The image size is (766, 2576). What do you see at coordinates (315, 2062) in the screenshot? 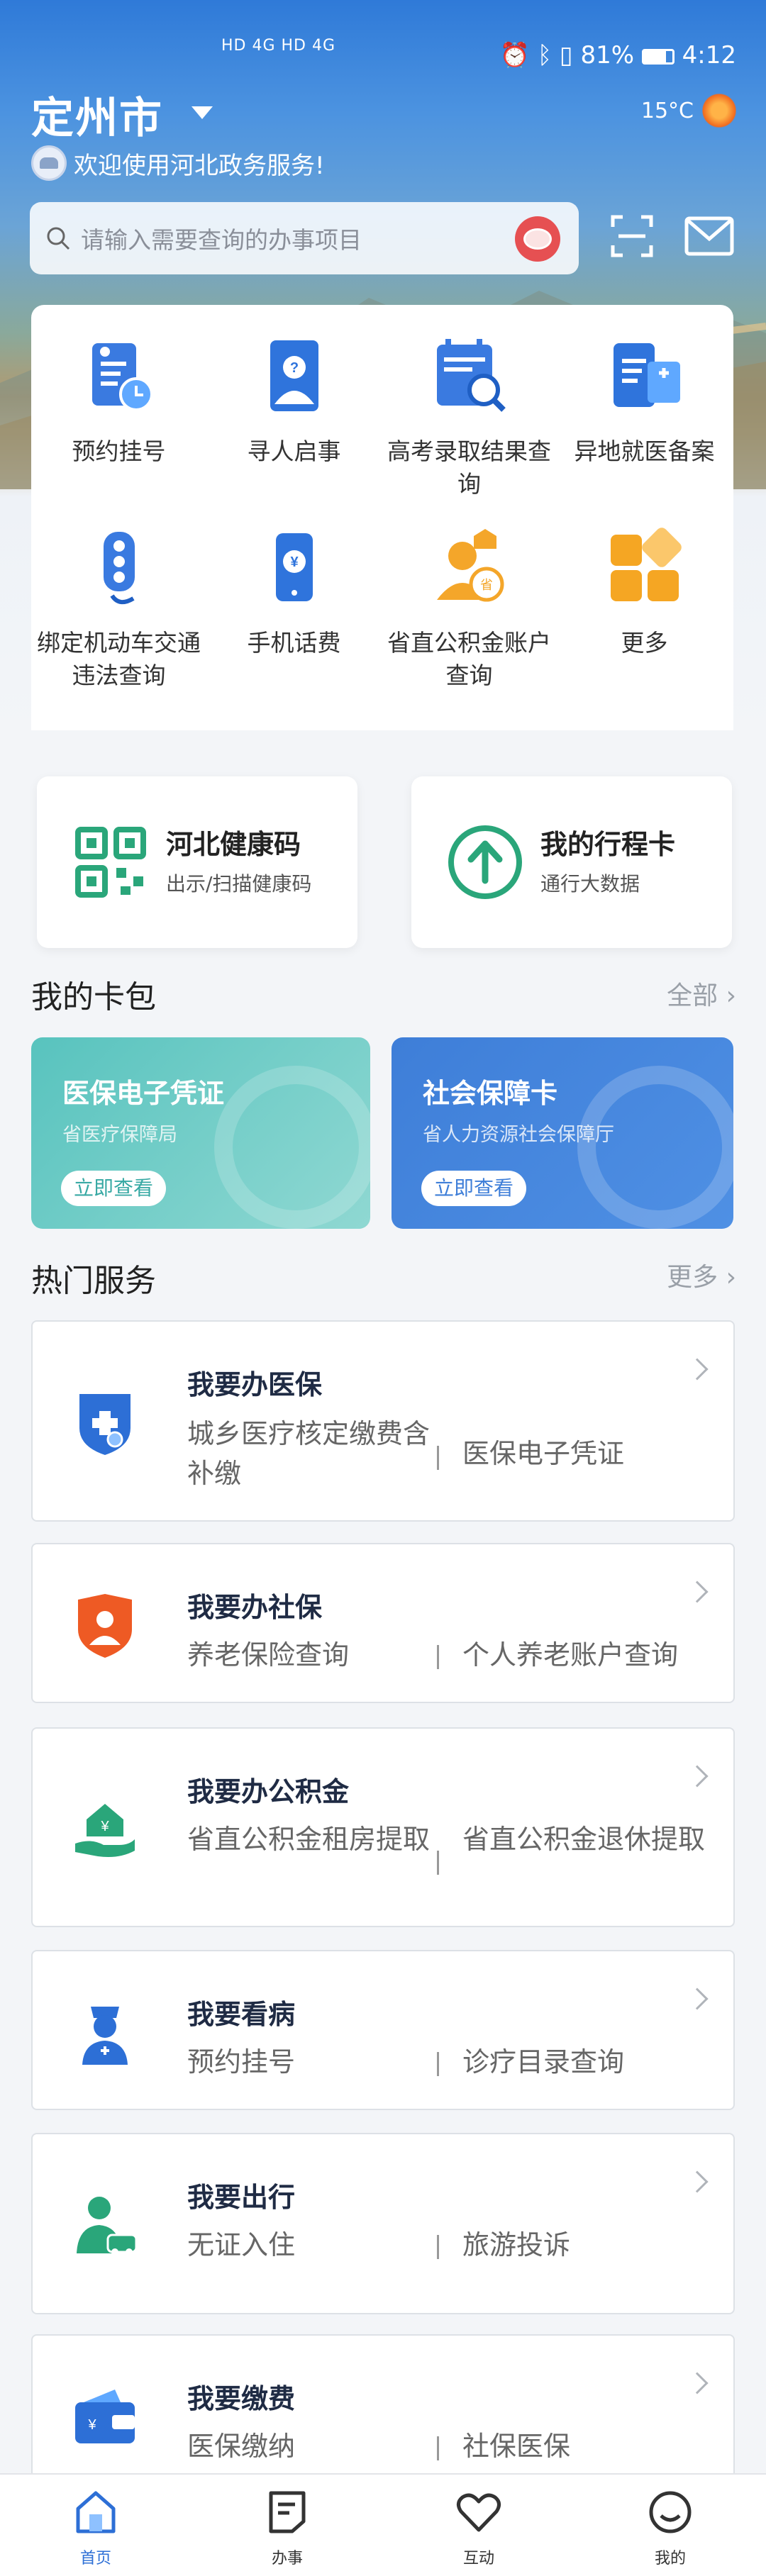
I see `service-link: 预约挂号` at bounding box center [315, 2062].